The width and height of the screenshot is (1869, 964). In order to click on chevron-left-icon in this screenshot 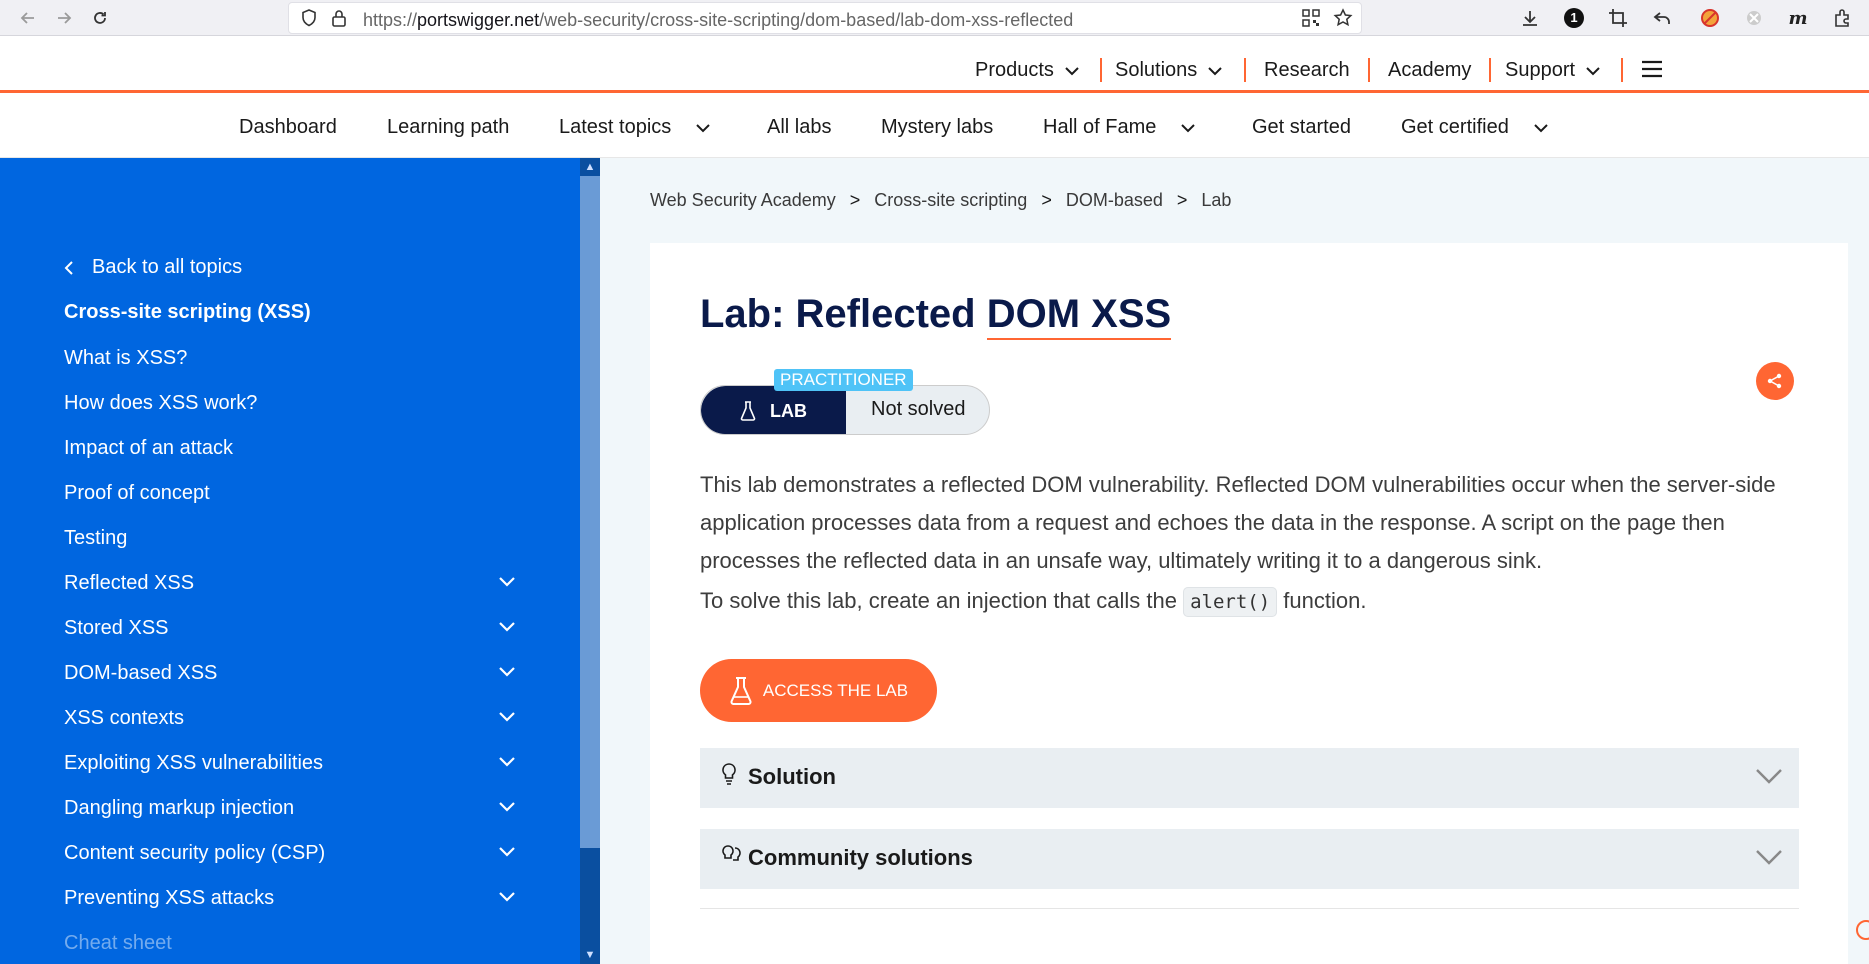, I will do `click(68, 267)`.